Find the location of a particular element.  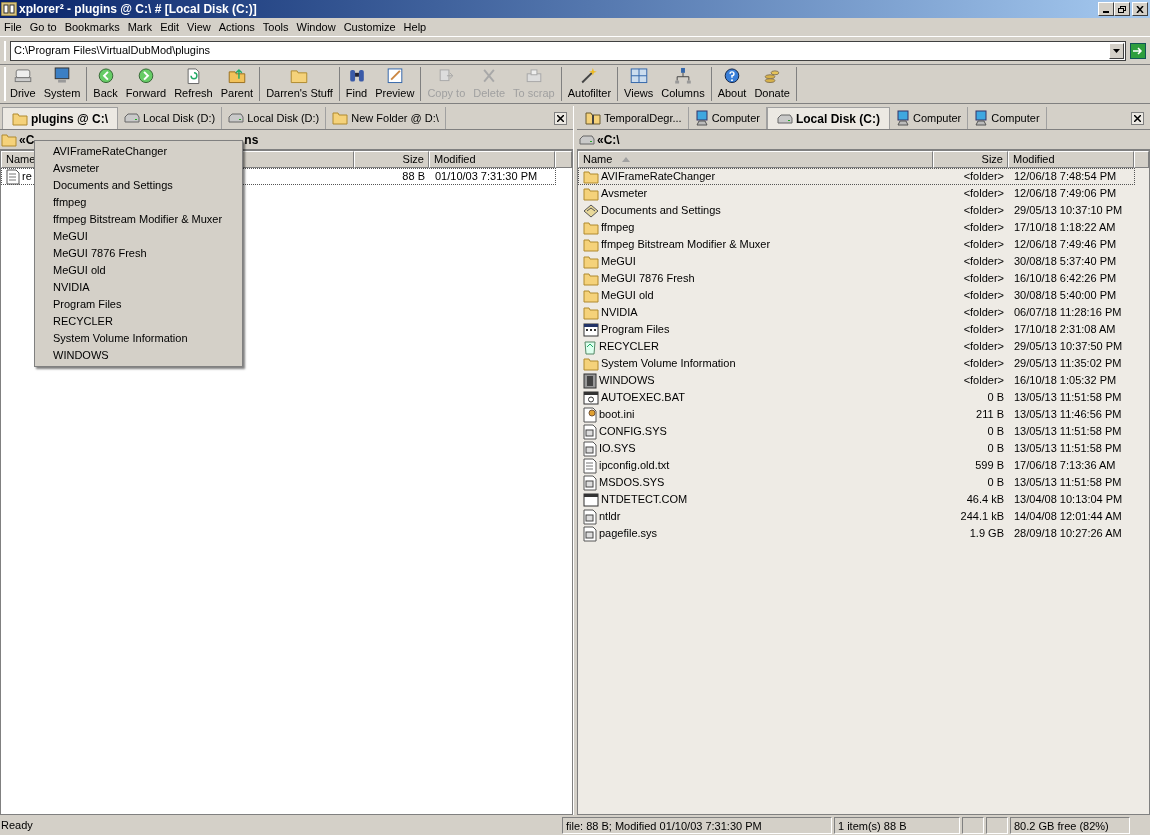

pane-tab: Local Disk (C:) is located at coordinates (828, 118).